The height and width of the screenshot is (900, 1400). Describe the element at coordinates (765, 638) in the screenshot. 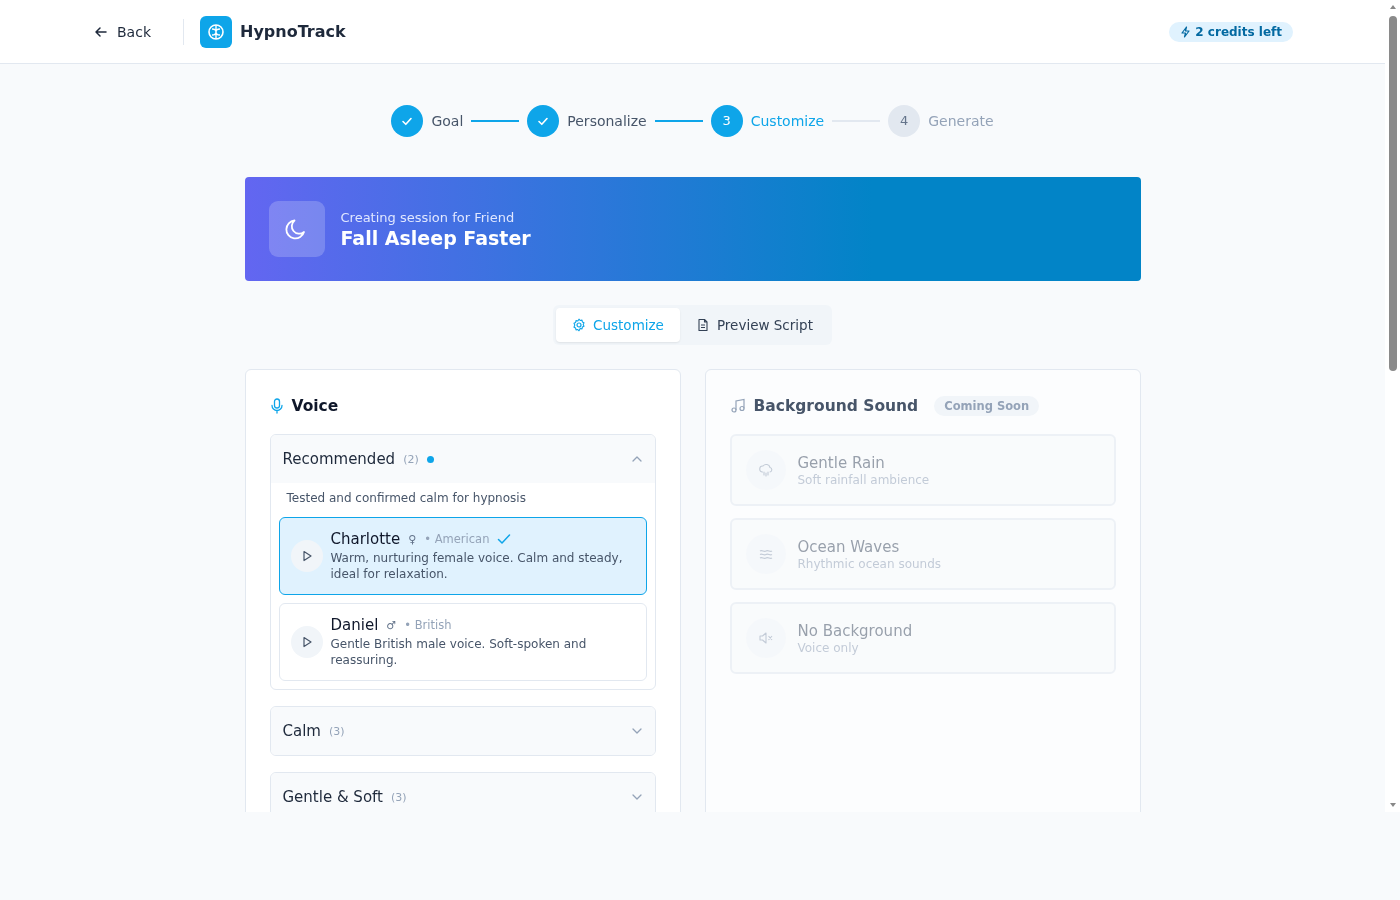

I see `speaker-muted-icon` at that location.